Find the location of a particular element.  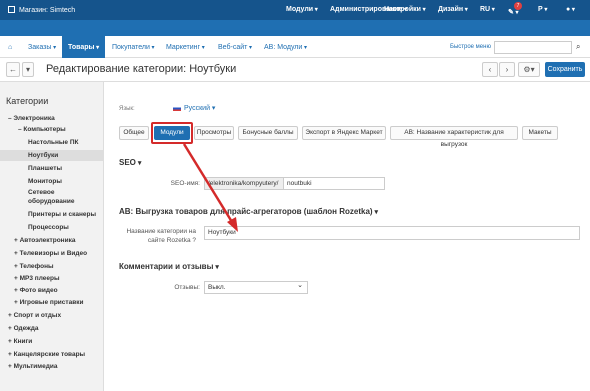

sidebar-item-books: + Книги is located at coordinates (20, 341).